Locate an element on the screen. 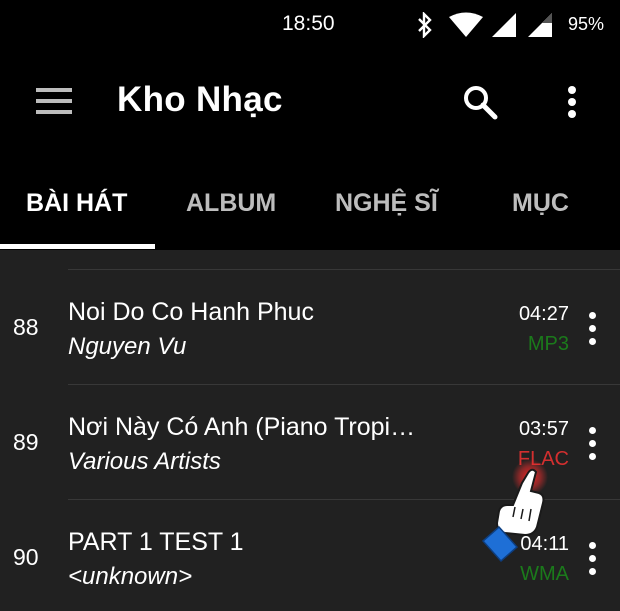  overflow-menu-icon is located at coordinates (573, 104).